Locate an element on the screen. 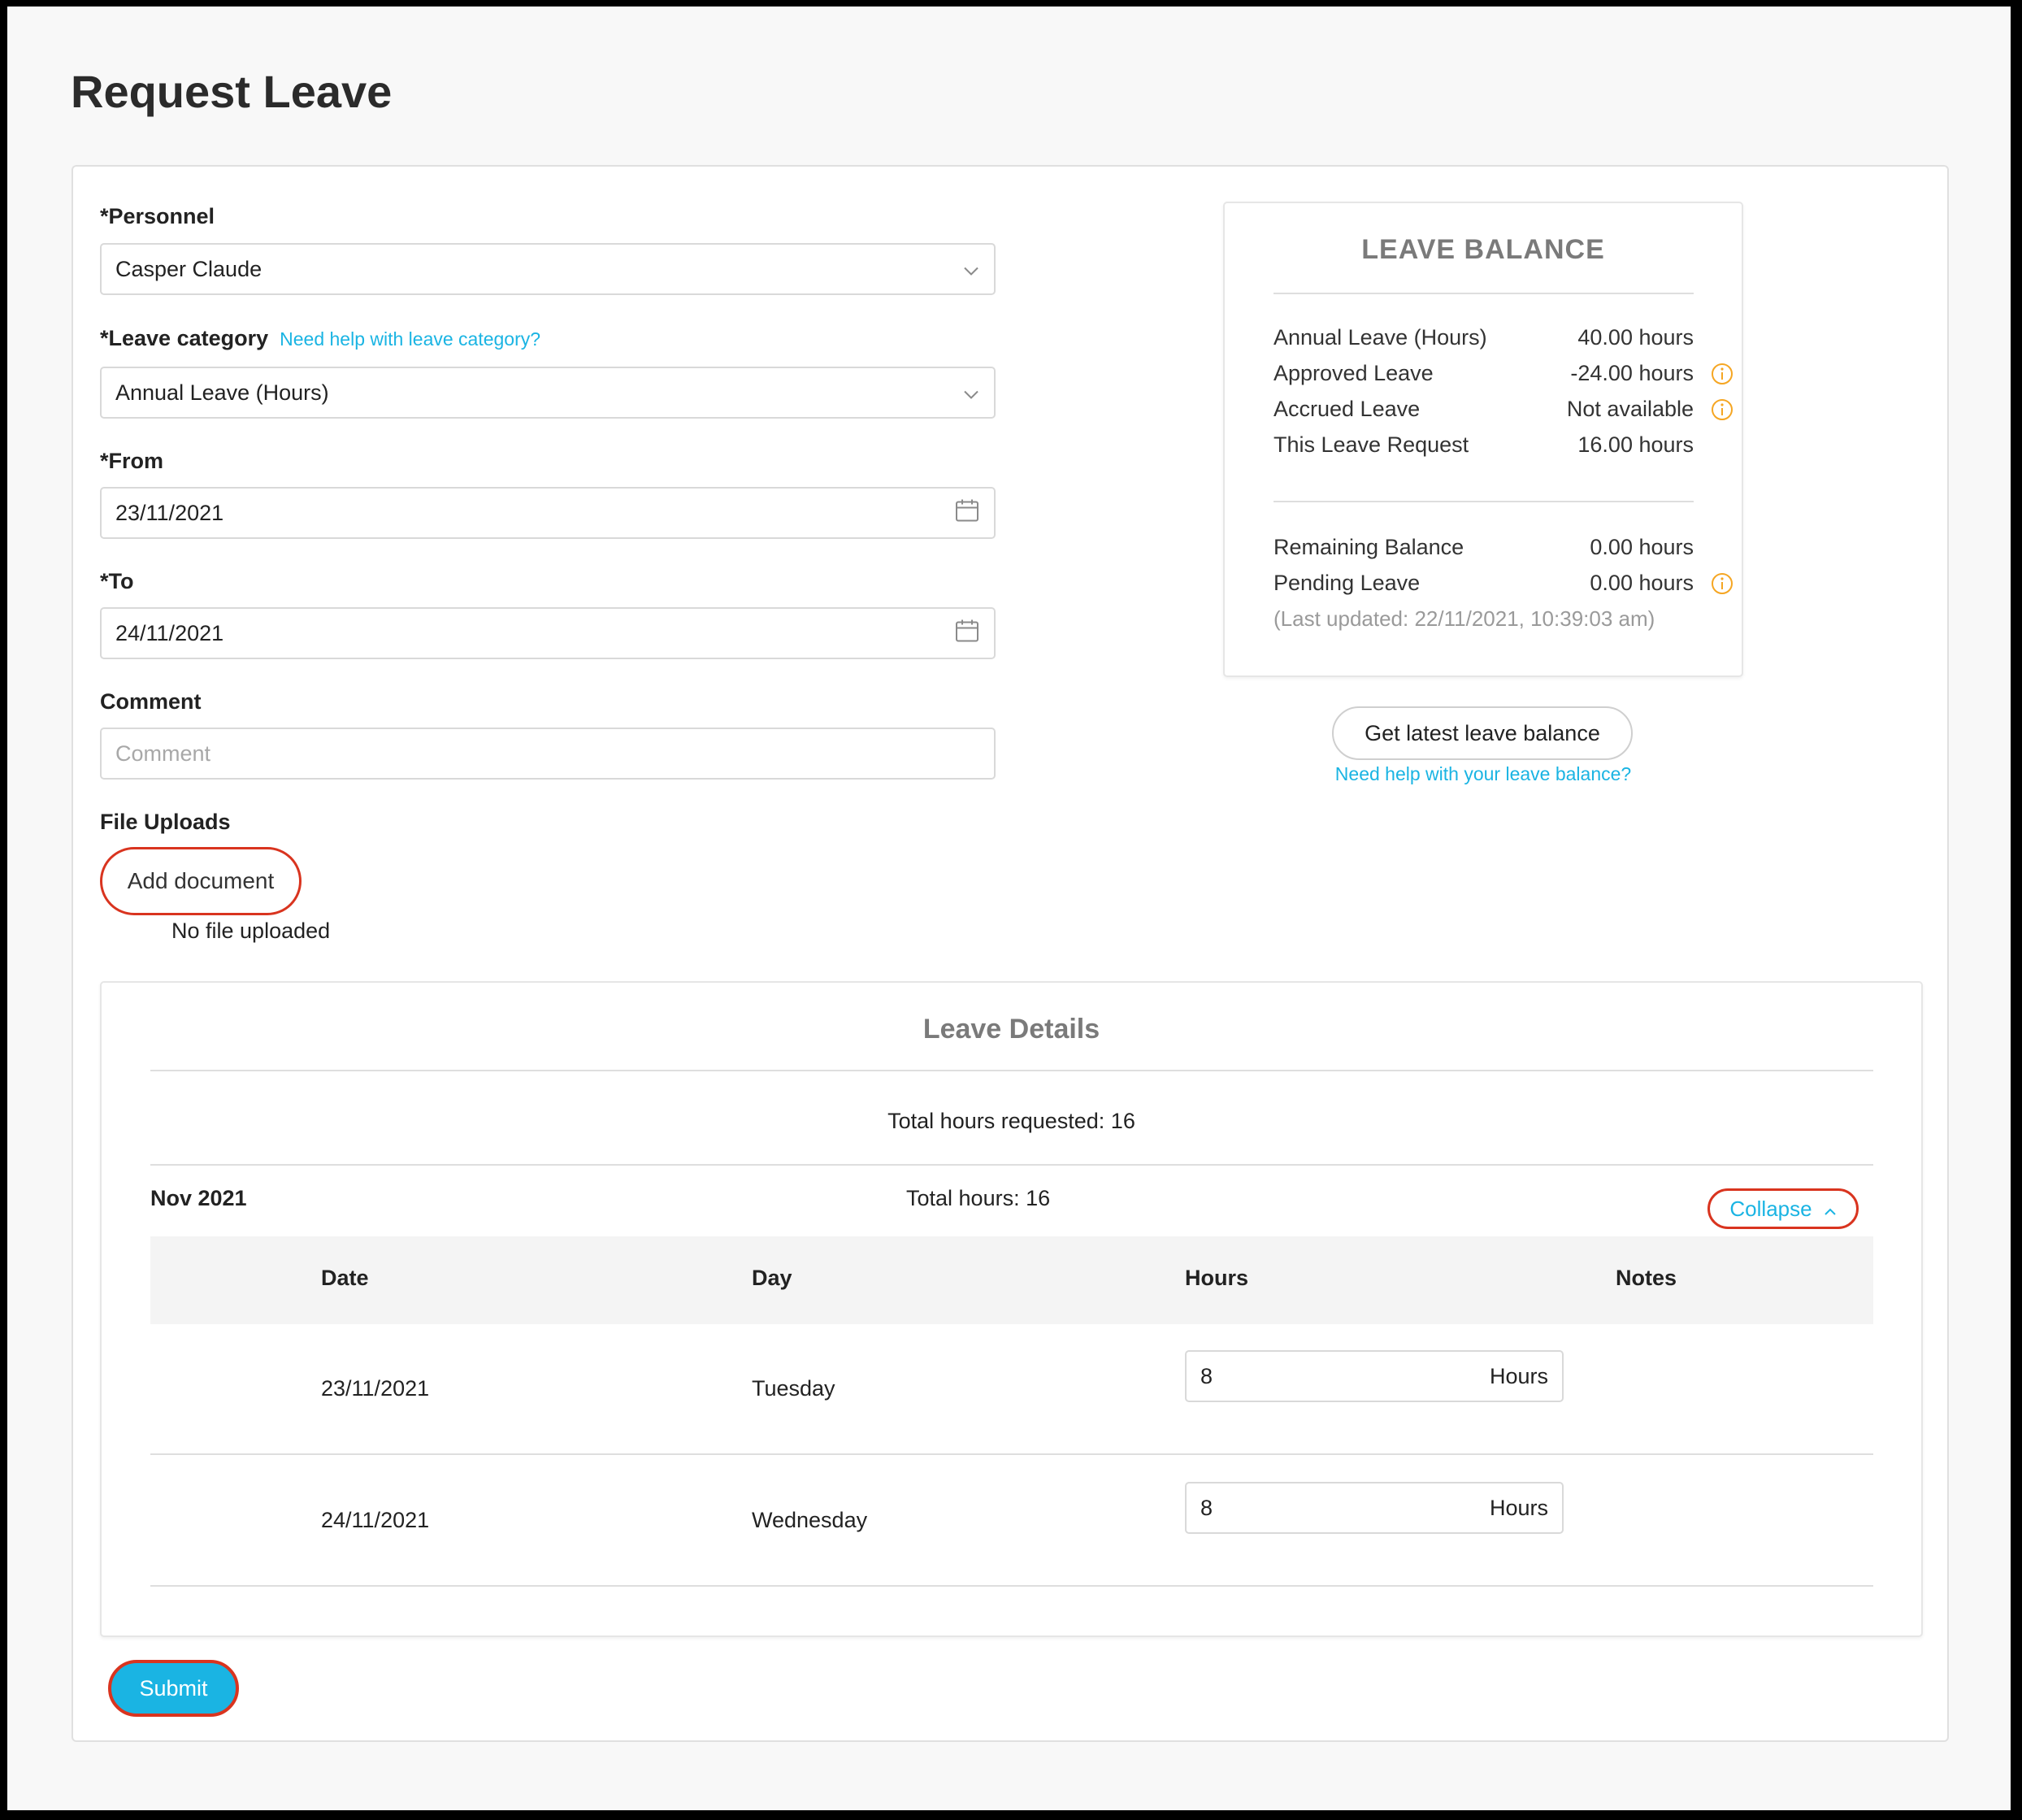 This screenshot has height=1820, width=2022. balance-label: Annual Leave (Hours) is located at coordinates (1381, 337).